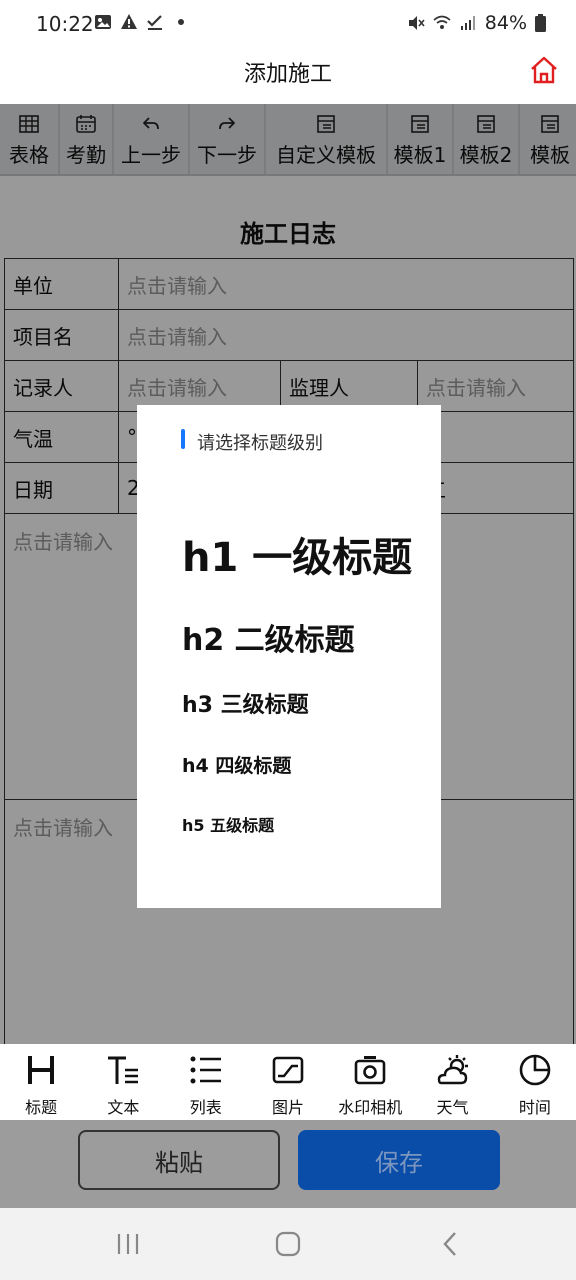 This screenshot has width=576, height=1280. I want to click on heading-option-h3: h3 三级标题, so click(245, 703).